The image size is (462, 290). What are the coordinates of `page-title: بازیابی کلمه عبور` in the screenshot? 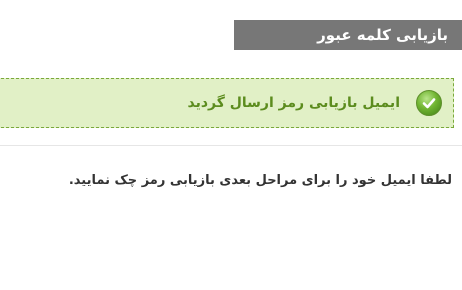 It's located at (382, 35).